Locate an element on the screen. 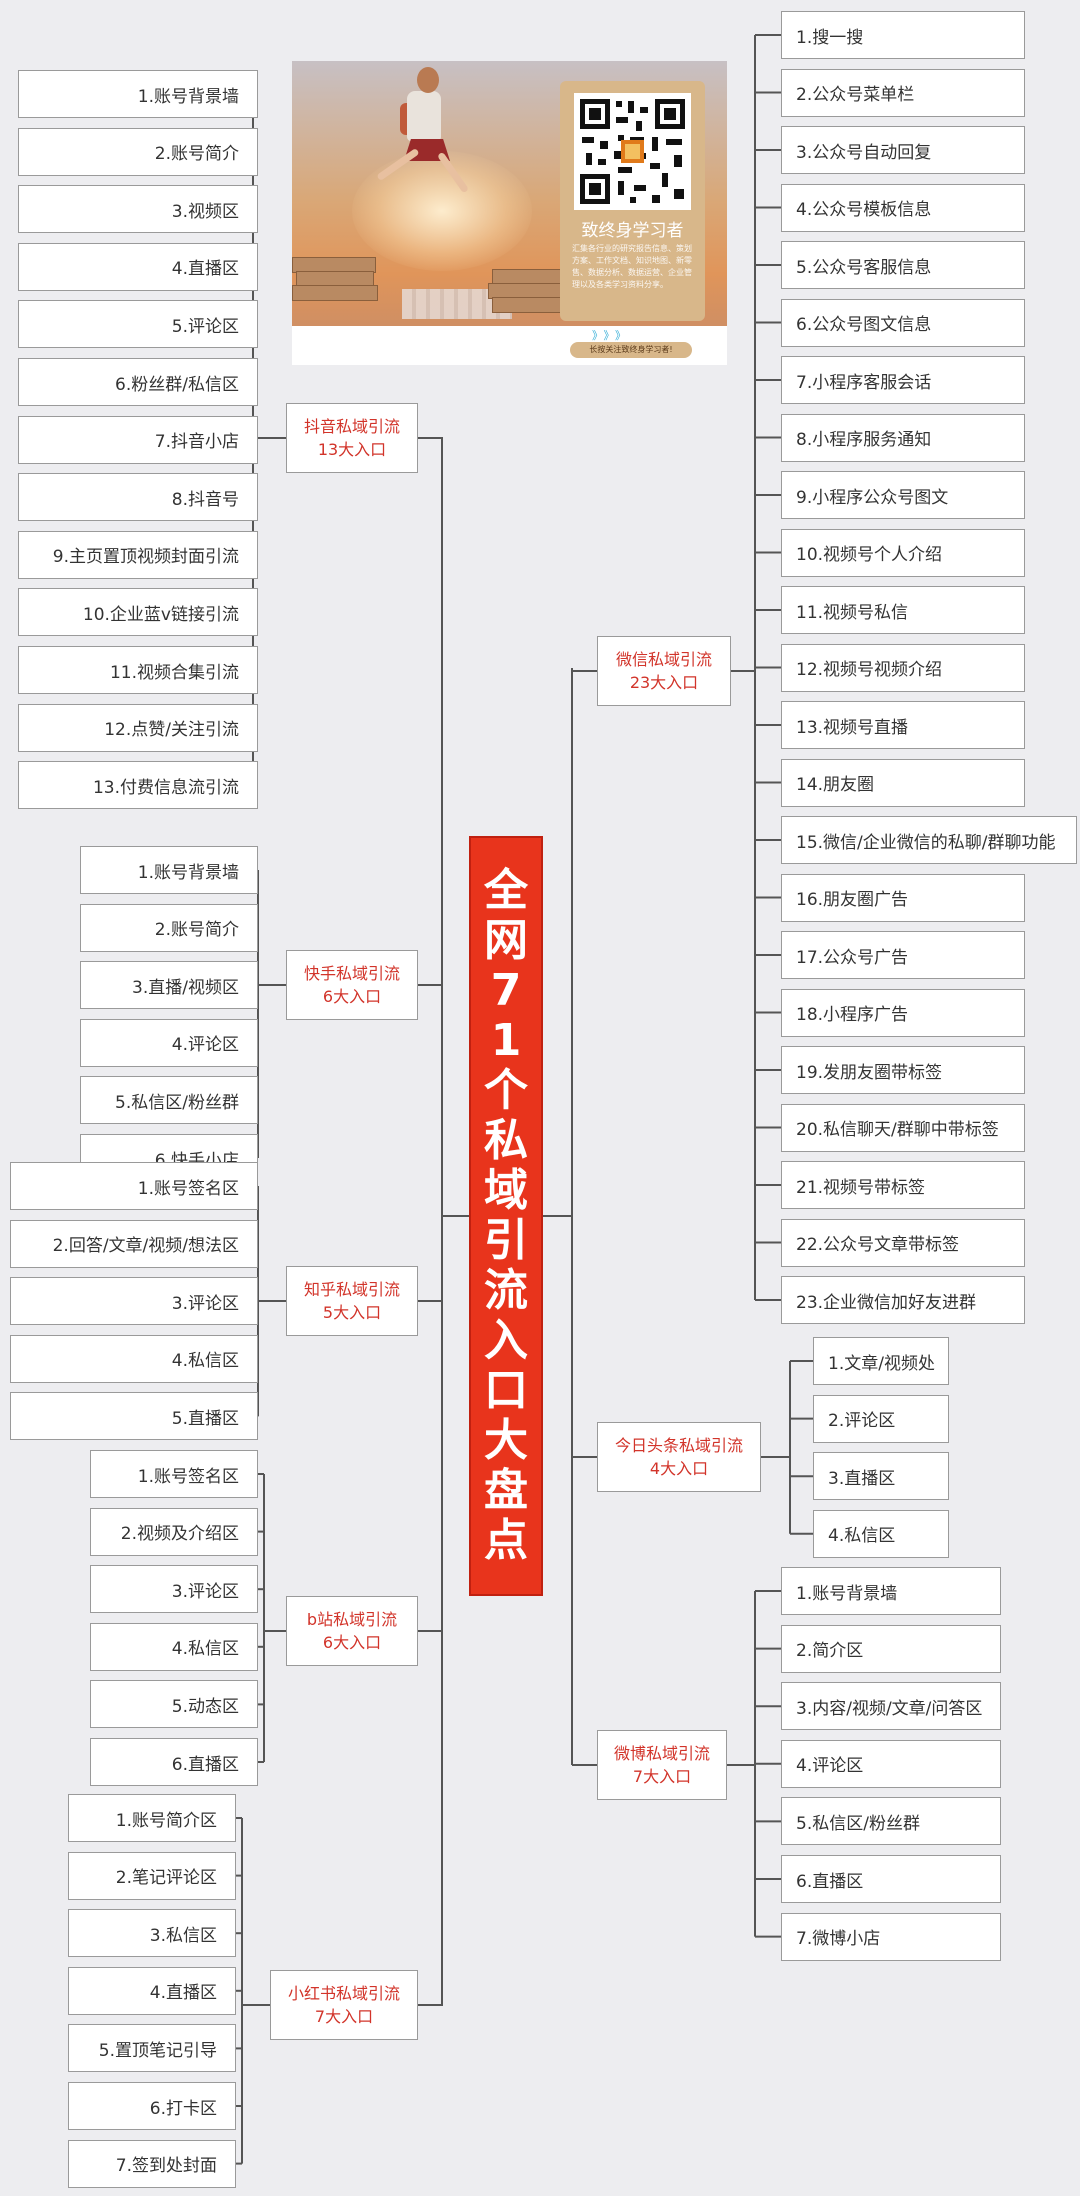 This screenshot has width=1080, height=2196. zhihu-entry-item: 2.回答/文章/视频/想法区 is located at coordinates (134, 1243).